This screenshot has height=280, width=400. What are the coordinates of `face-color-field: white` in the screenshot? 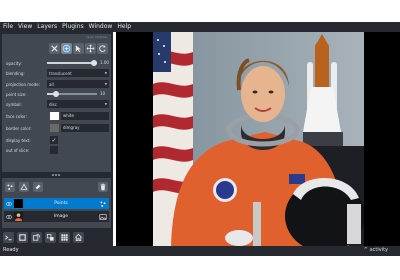 It's located at (85, 116).